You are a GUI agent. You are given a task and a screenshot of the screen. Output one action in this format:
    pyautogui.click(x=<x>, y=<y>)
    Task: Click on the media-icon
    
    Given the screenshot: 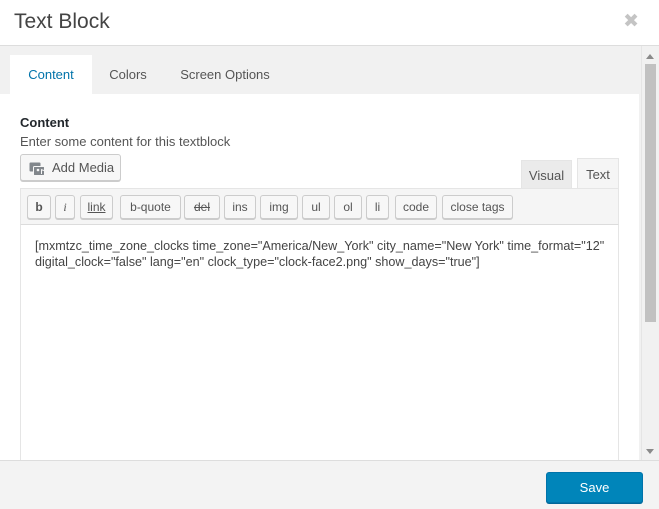 What is the action you would take?
    pyautogui.click(x=37, y=172)
    